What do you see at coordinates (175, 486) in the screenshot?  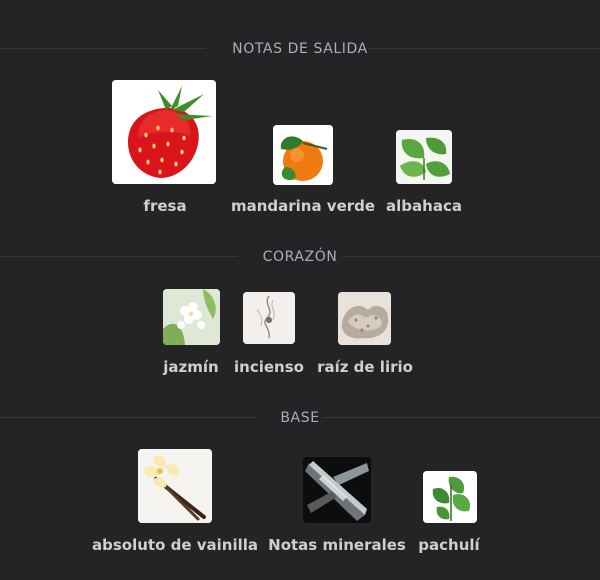 I see `vanilla-icon` at bounding box center [175, 486].